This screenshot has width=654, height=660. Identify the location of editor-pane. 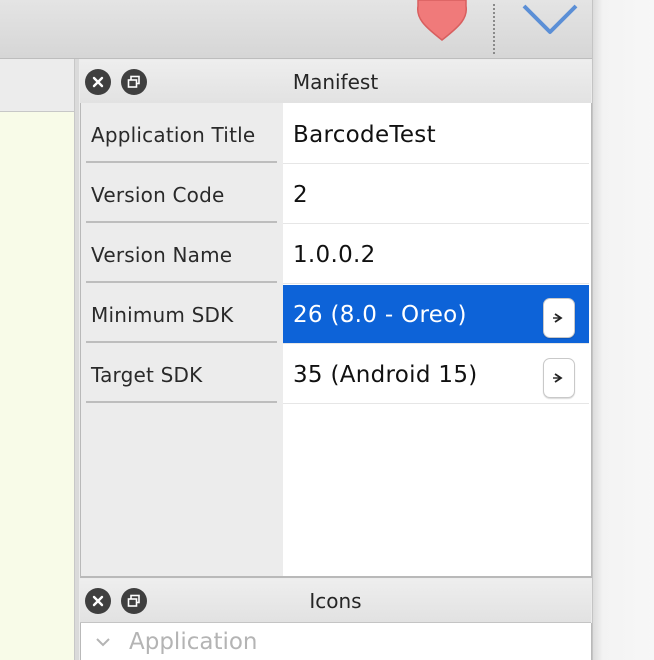
(37, 359).